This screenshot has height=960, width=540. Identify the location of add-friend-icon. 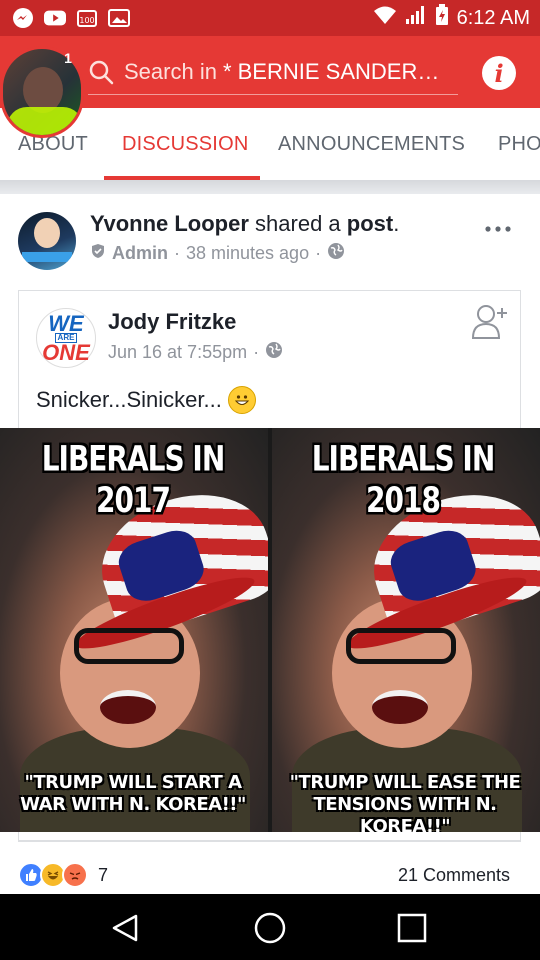
(489, 322).